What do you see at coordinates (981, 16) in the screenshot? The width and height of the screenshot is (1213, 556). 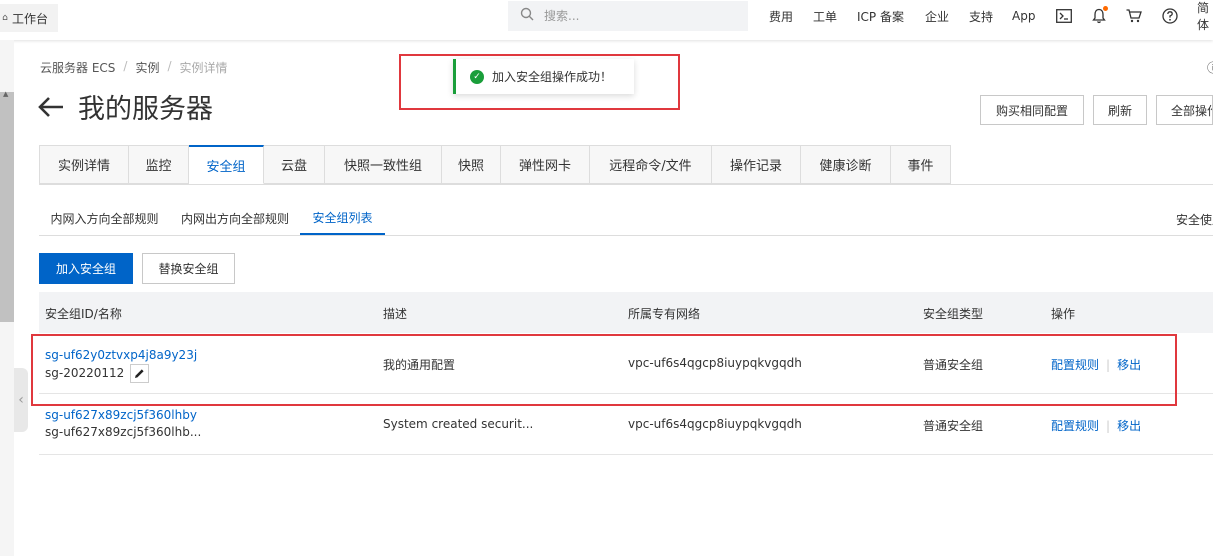 I see `nav-support: 支持` at bounding box center [981, 16].